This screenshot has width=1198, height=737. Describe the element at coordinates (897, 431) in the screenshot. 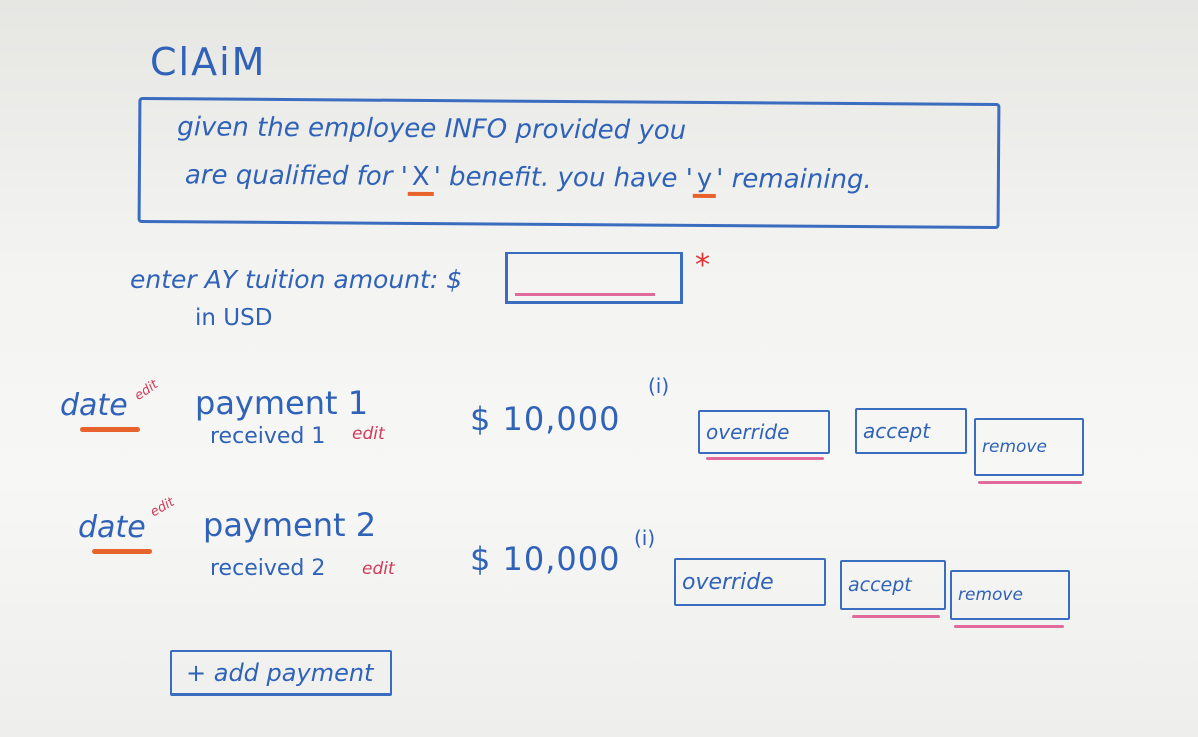

I see `payment-1-accept-label: accept` at that location.